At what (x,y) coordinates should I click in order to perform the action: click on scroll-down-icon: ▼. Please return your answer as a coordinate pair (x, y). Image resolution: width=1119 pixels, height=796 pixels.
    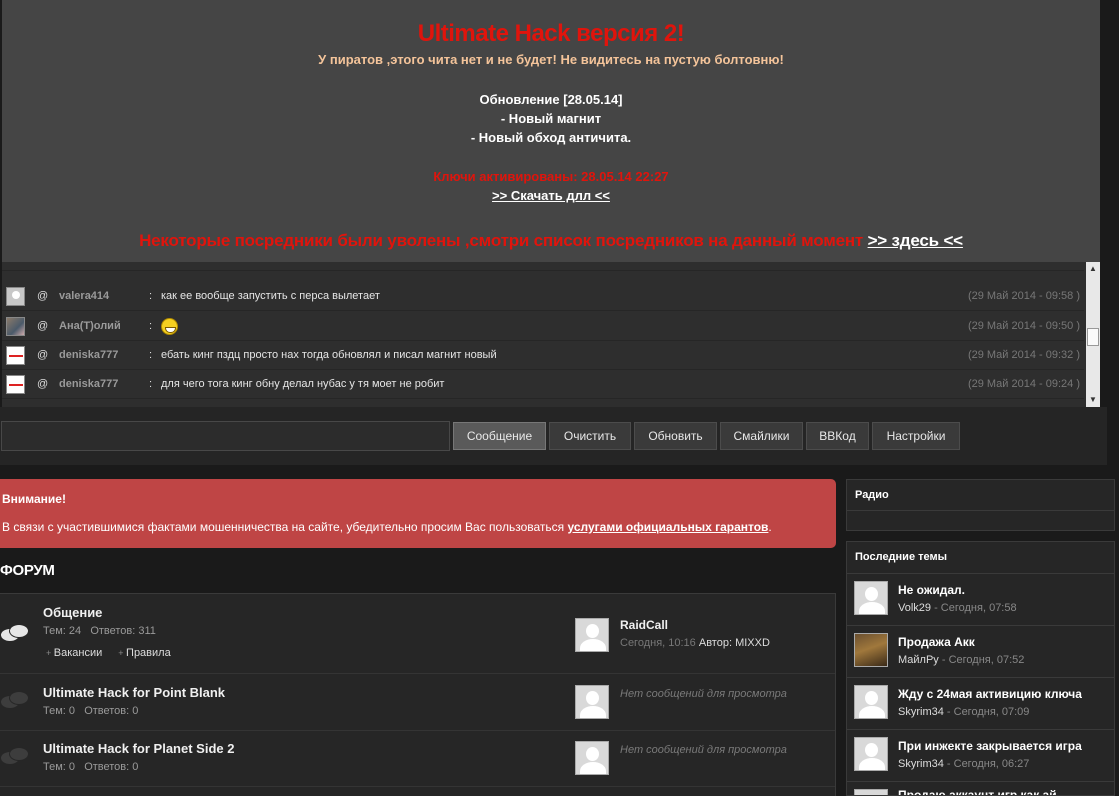
    Looking at the image, I should click on (1093, 400).